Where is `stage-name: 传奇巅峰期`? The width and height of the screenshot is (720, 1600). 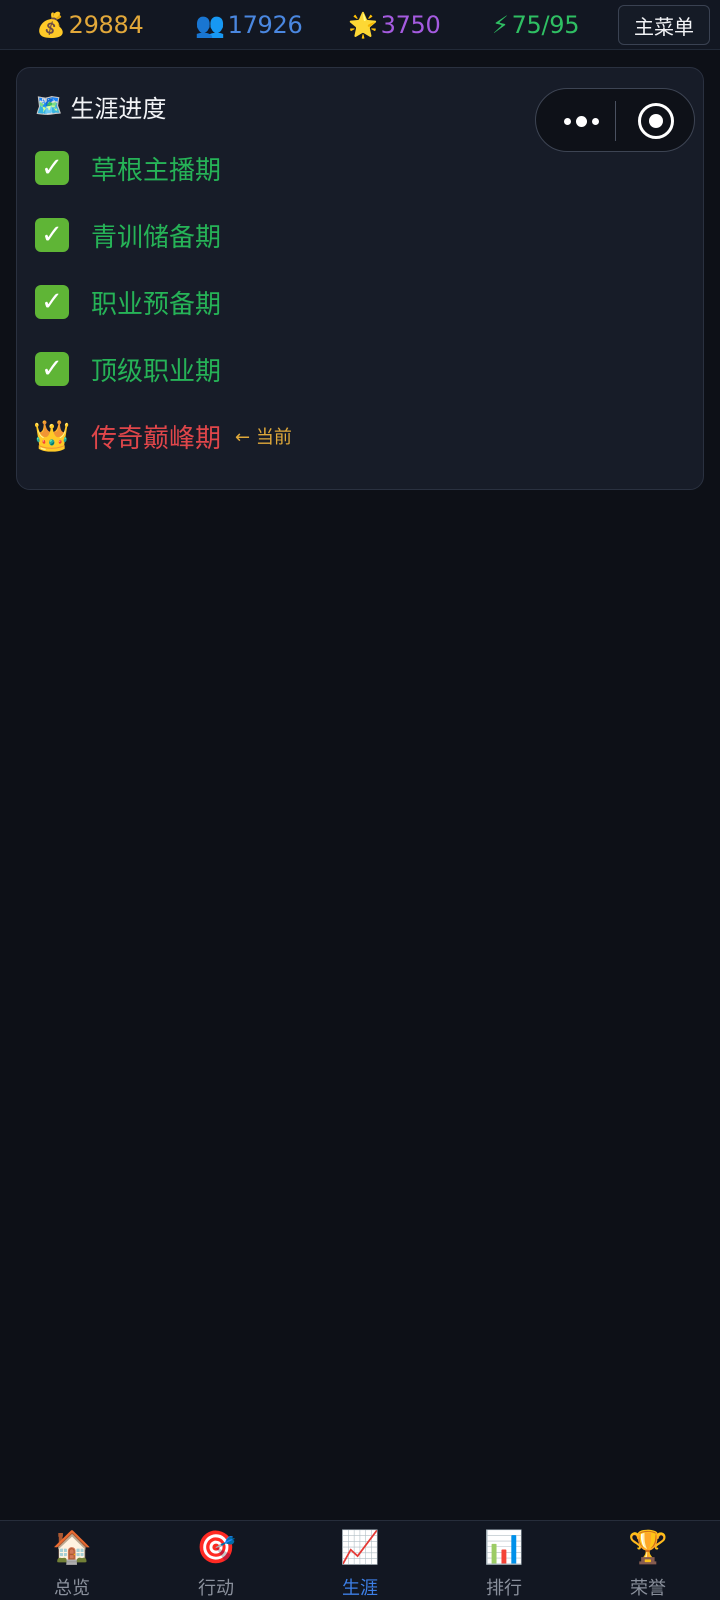 stage-name: 传奇巅峰期 is located at coordinates (156, 438).